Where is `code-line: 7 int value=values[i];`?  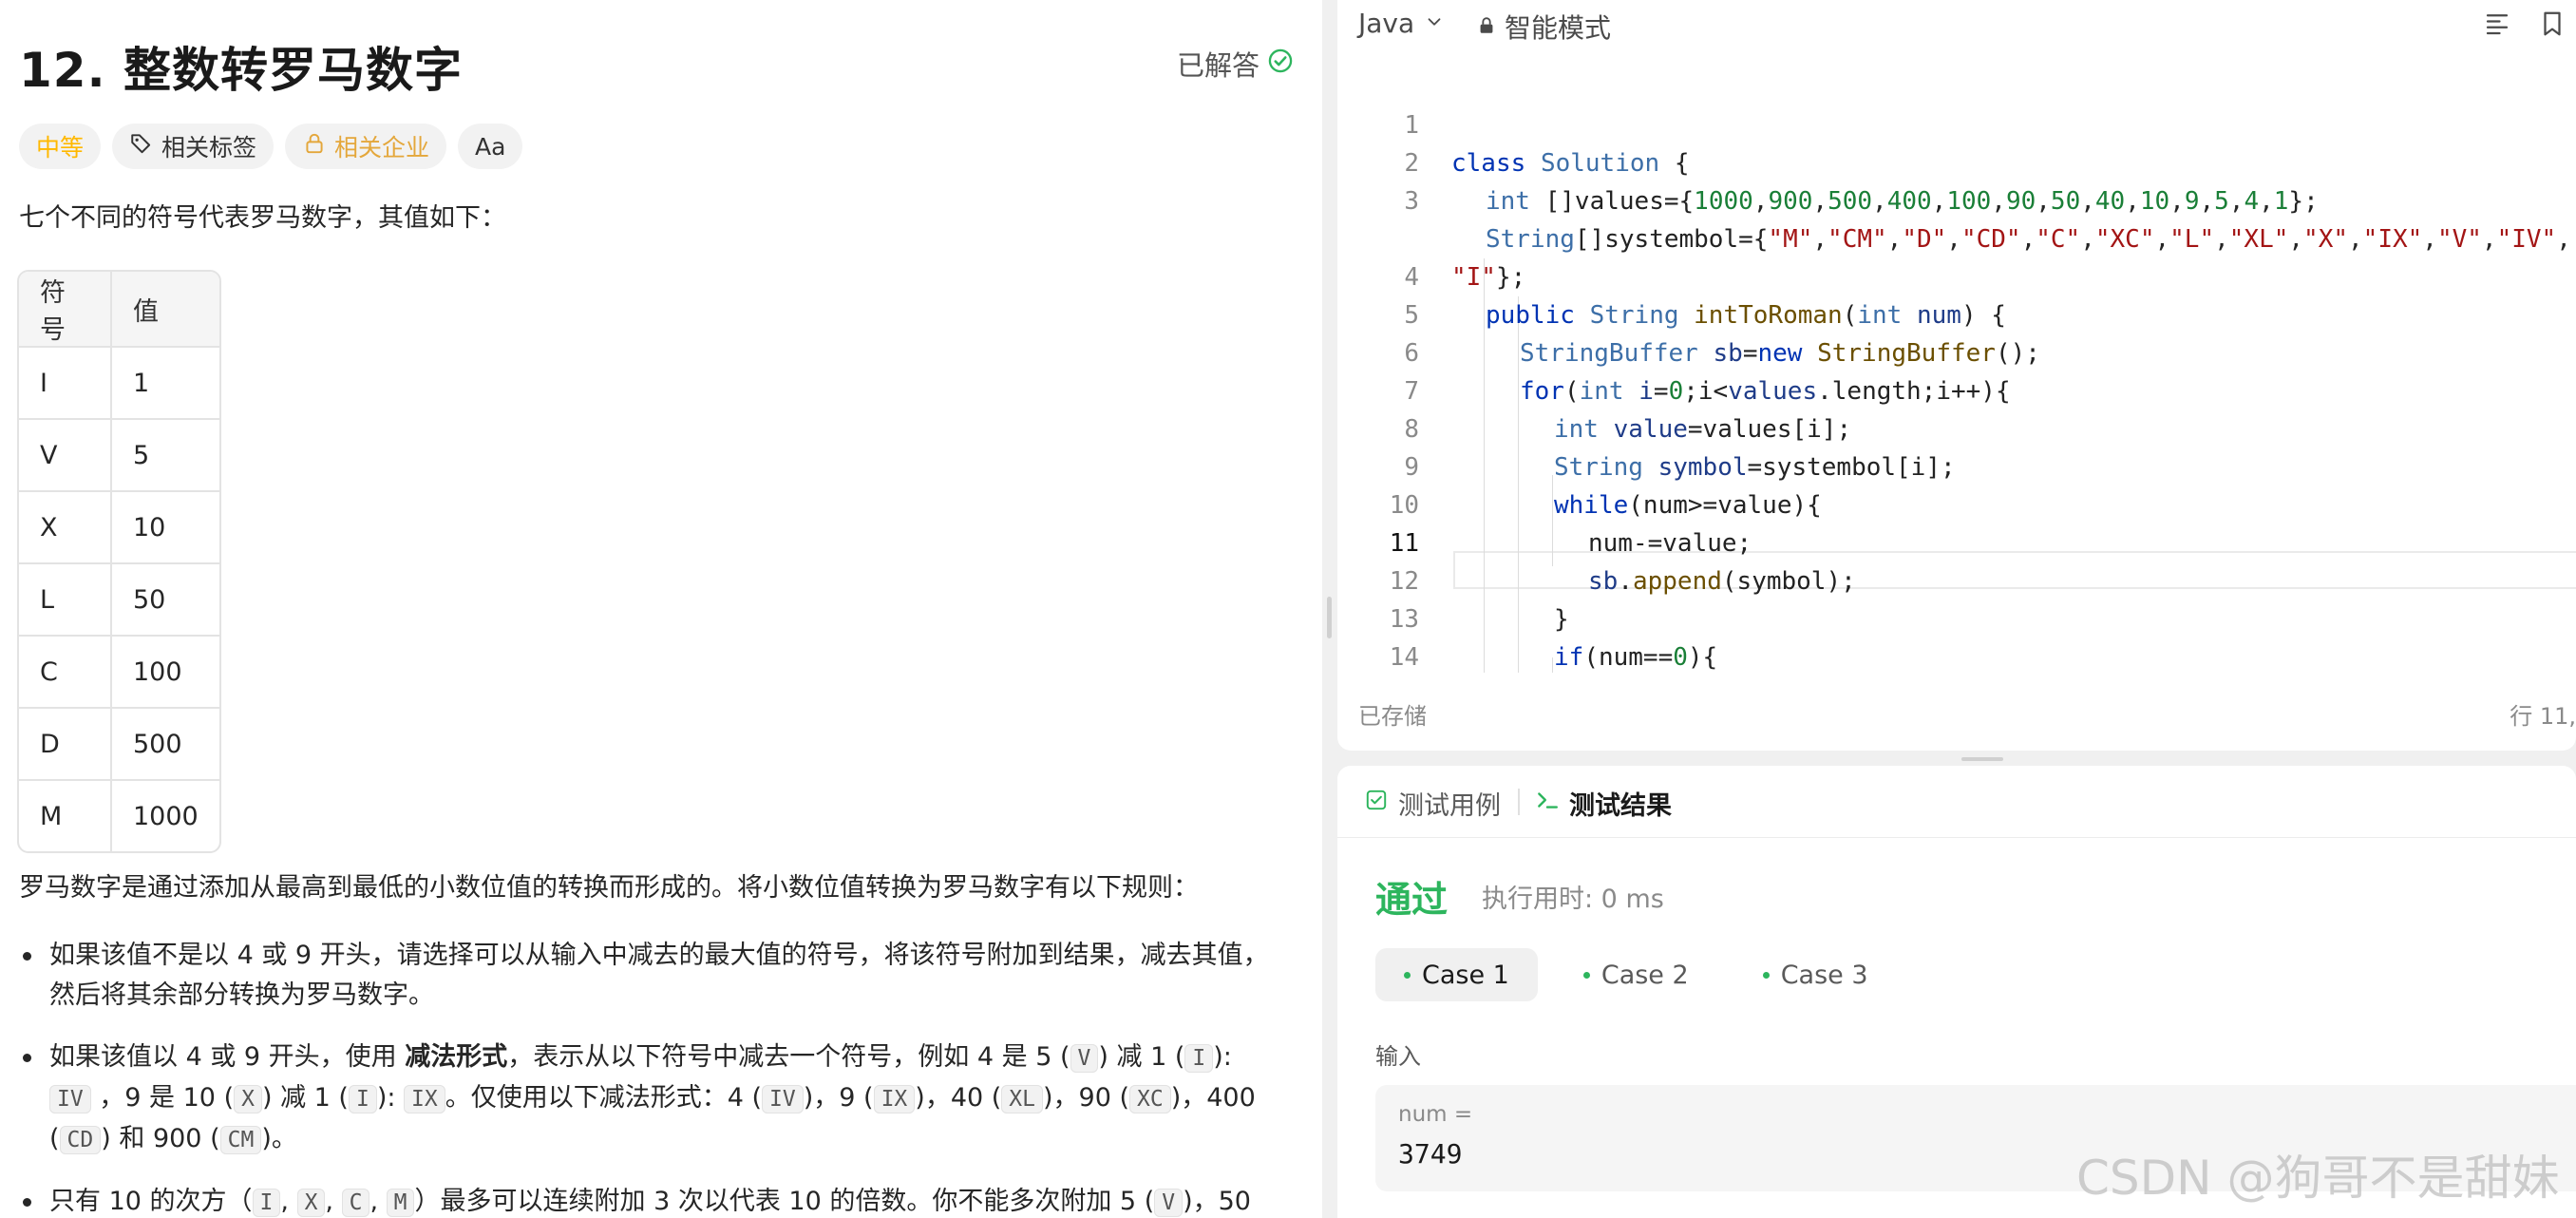
code-line: 7 int value=values[i]; is located at coordinates (1956, 389).